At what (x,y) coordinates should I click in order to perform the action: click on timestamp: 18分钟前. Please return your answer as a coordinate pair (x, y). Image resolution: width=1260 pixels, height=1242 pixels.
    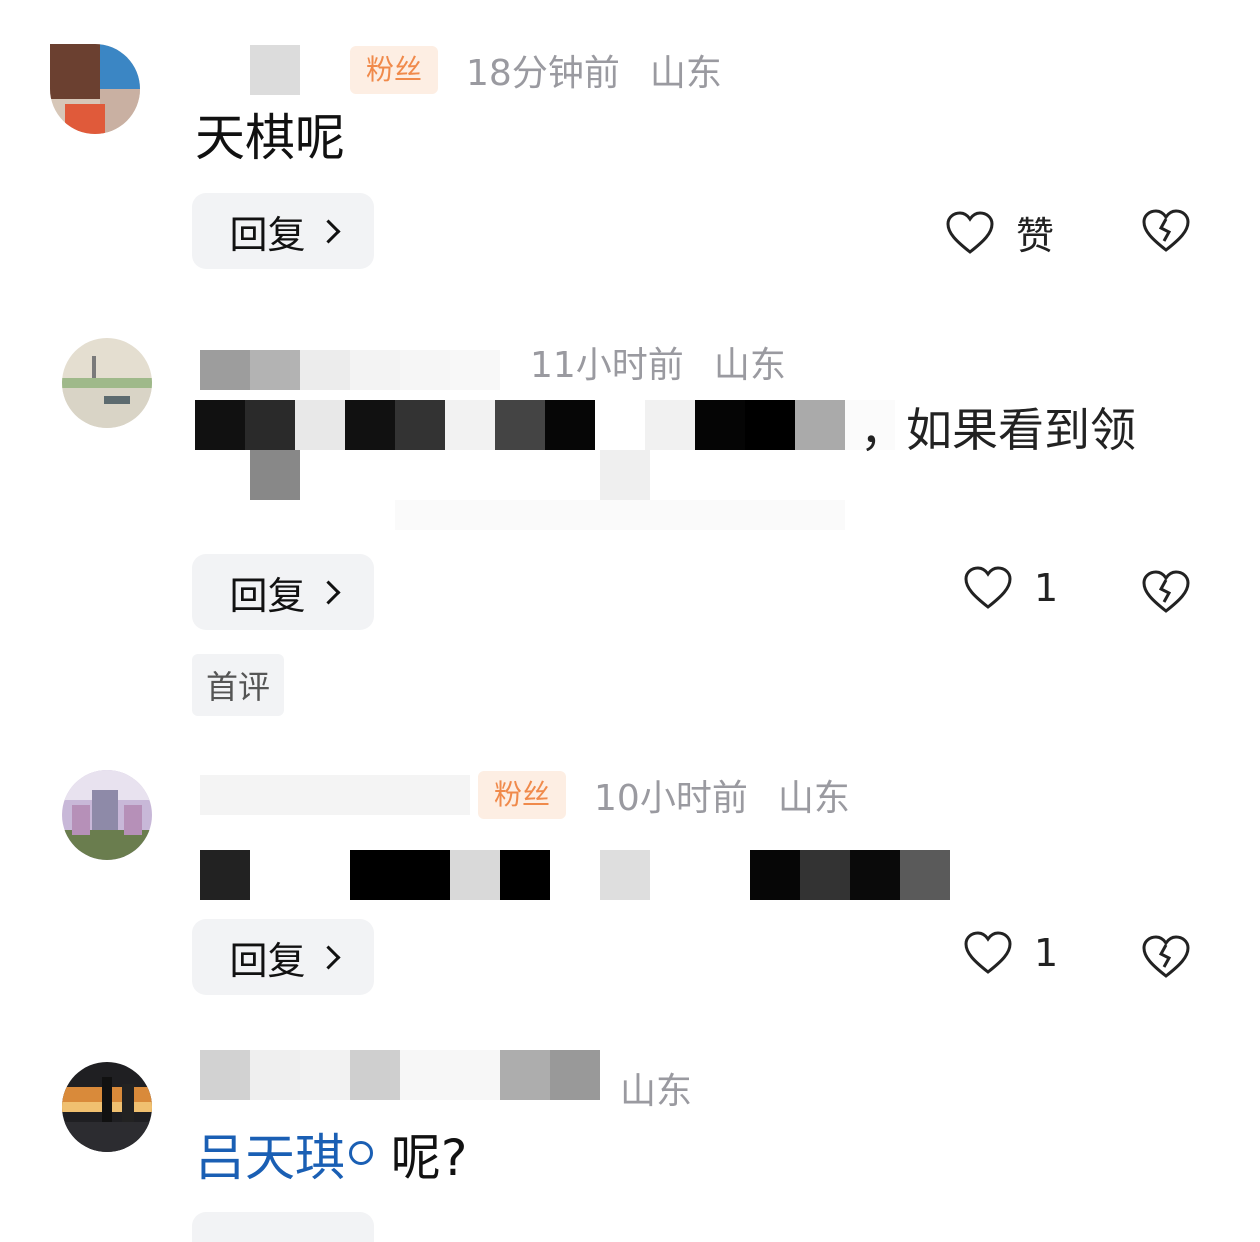
    Looking at the image, I should click on (543, 73).